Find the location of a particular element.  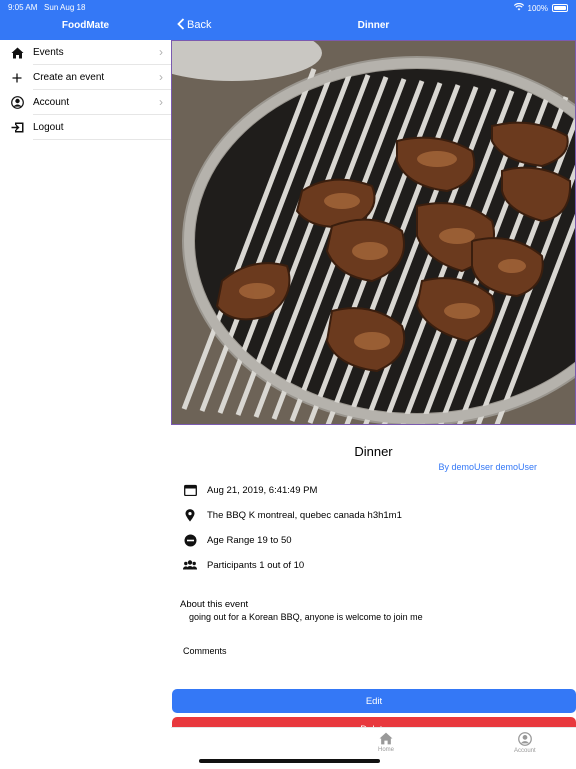

group-icon is located at coordinates (190, 565).